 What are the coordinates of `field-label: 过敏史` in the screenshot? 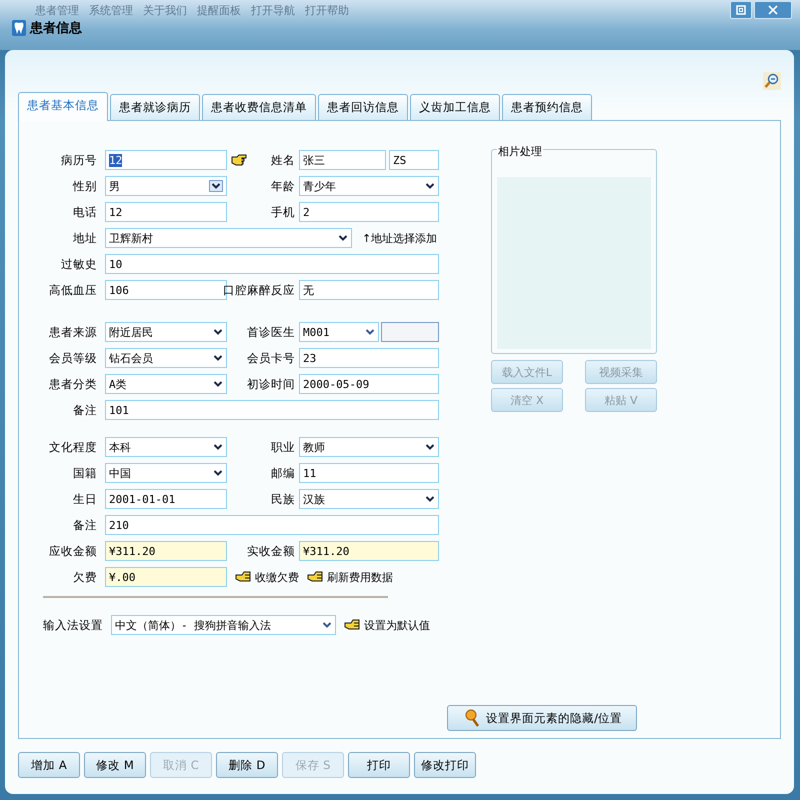 It's located at (79, 264).